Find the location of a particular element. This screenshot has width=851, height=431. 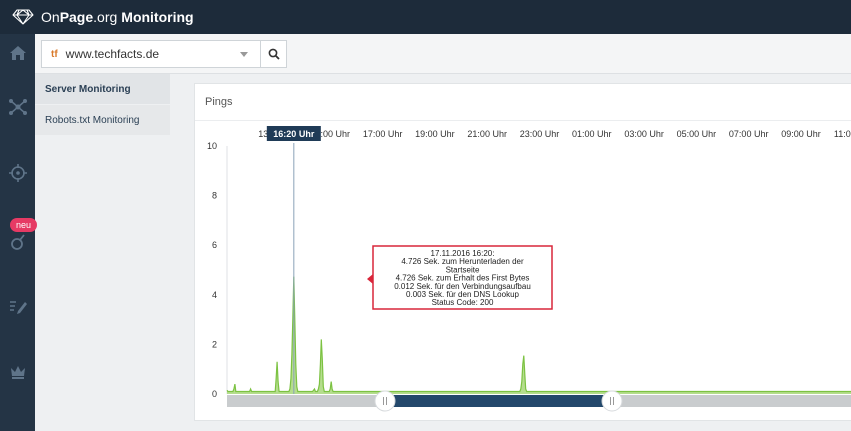

brand-bold: Page is located at coordinates (76, 17).